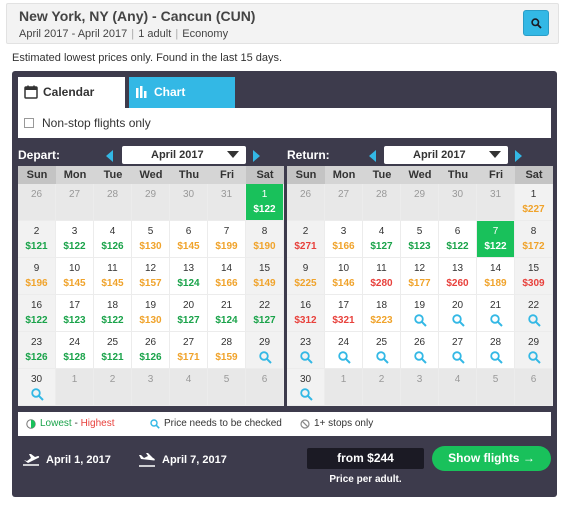  I want to click on calendar-day-selected: 1 $122, so click(265, 202).